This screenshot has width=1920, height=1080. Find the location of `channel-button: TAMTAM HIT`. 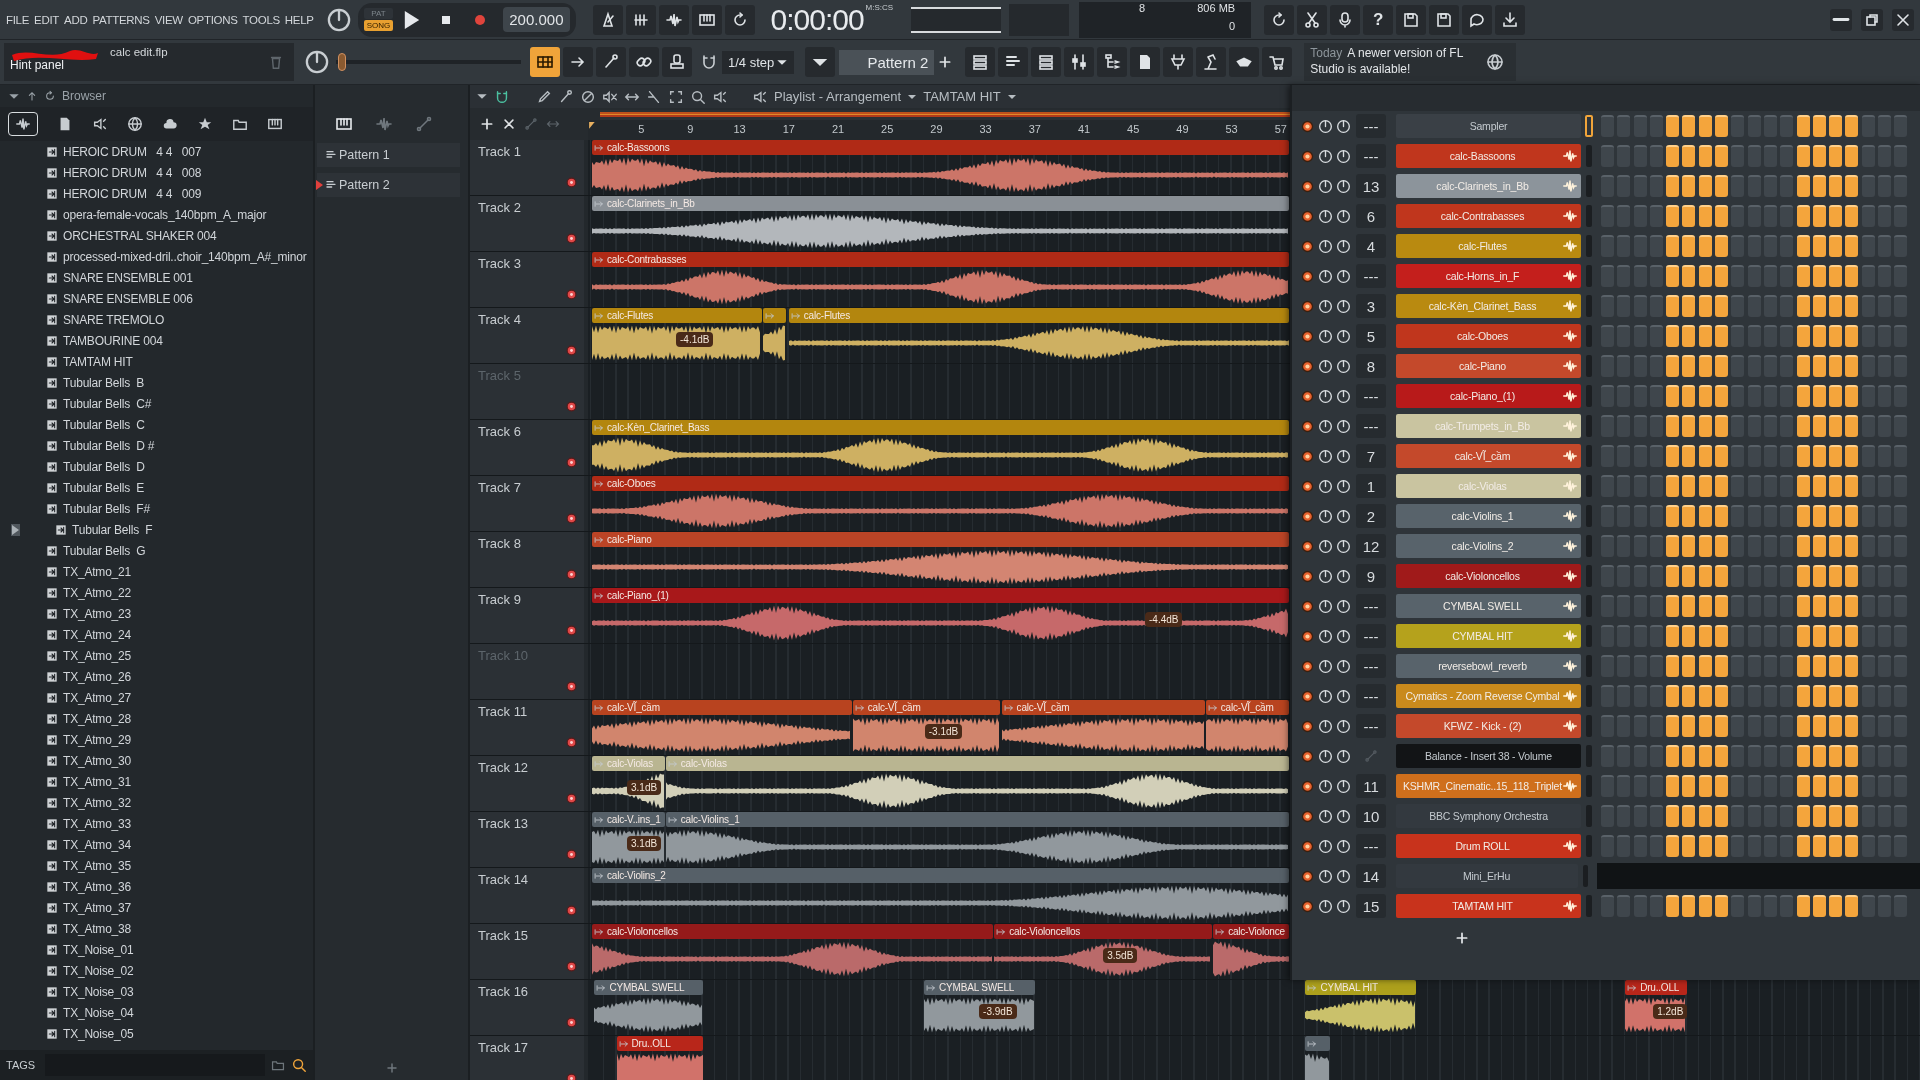

channel-button: TAMTAM HIT is located at coordinates (1488, 906).